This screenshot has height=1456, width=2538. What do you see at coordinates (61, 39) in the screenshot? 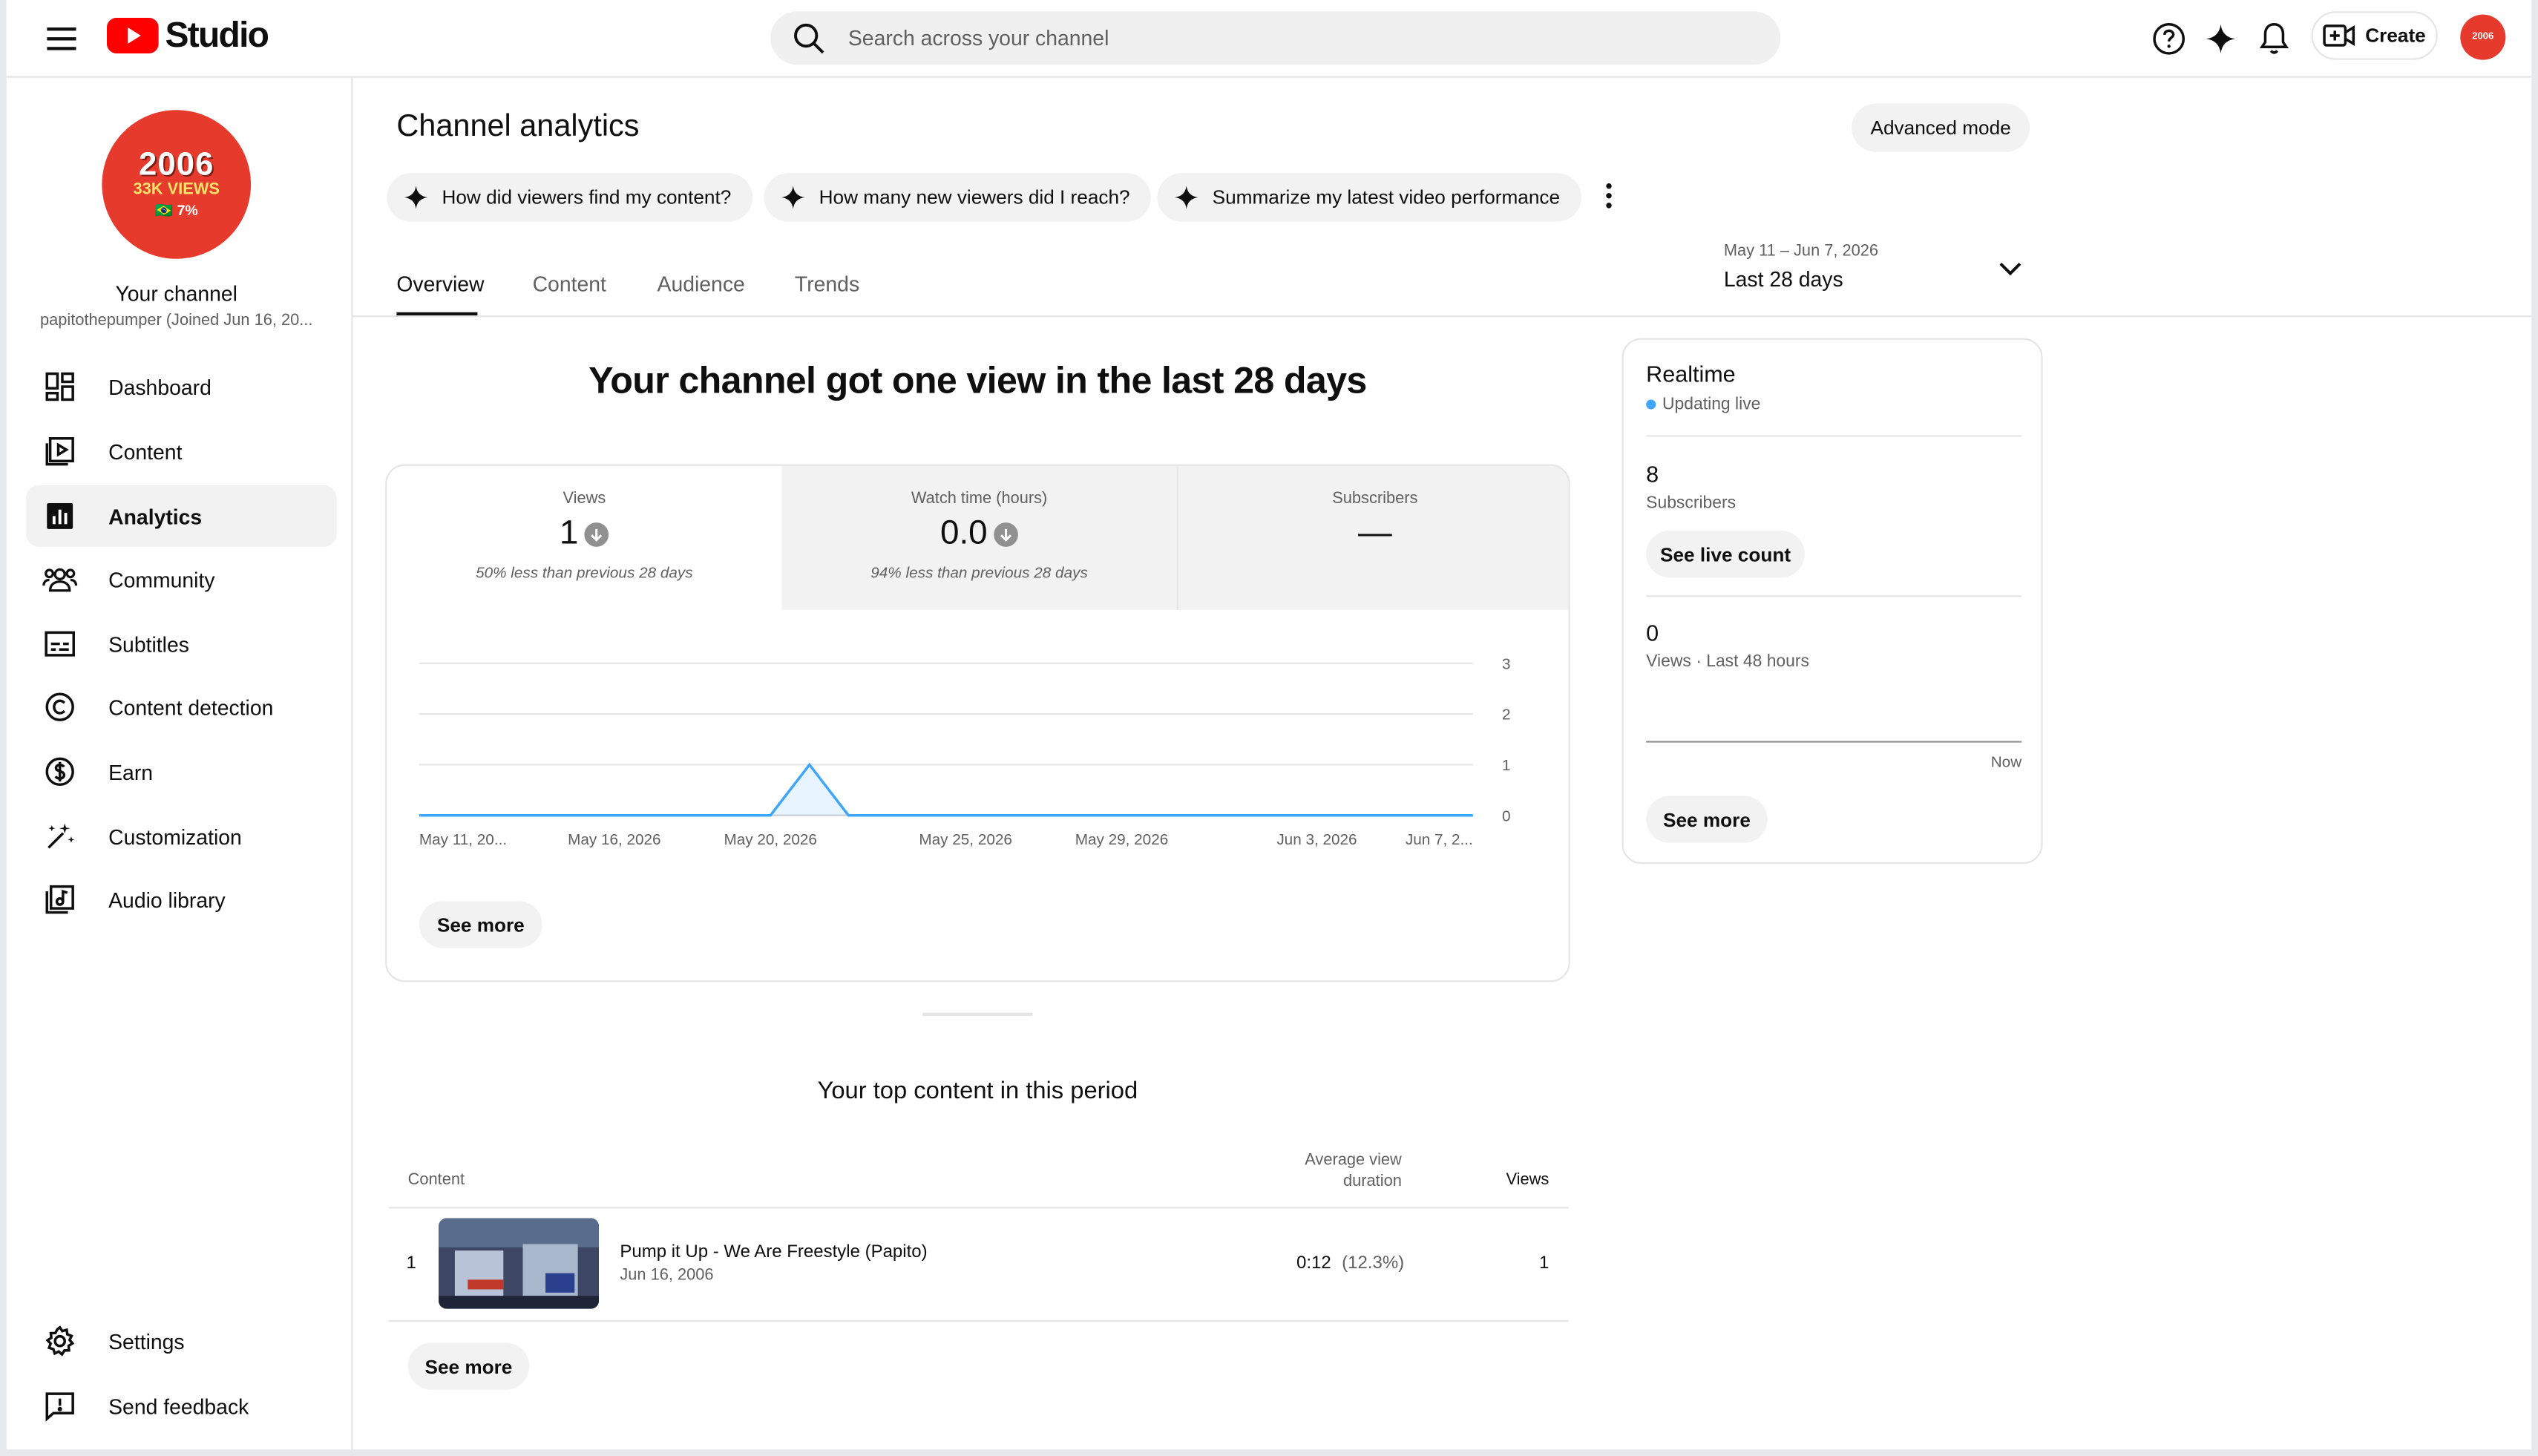
I see `hamburger-menu-icon` at bounding box center [61, 39].